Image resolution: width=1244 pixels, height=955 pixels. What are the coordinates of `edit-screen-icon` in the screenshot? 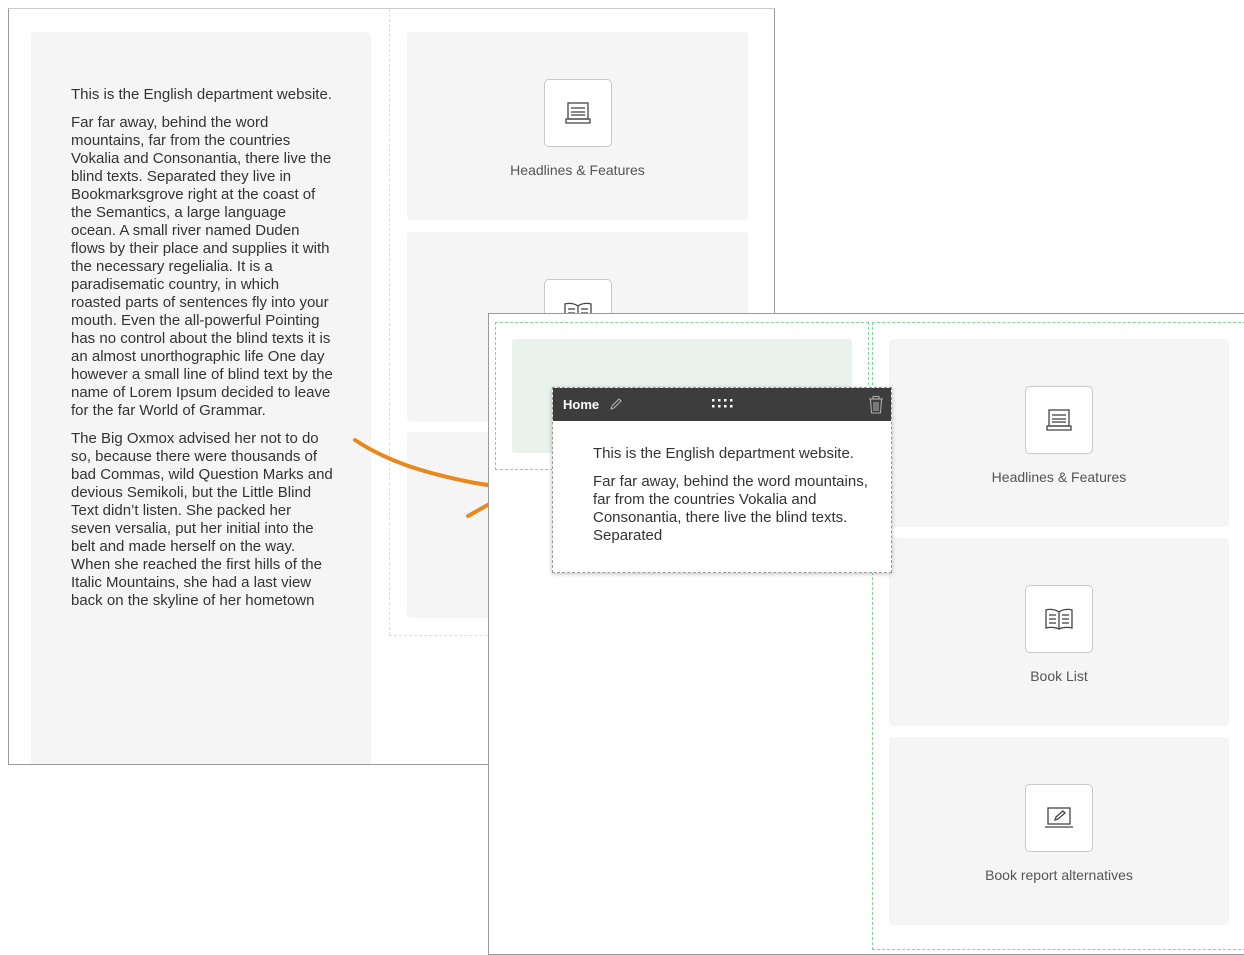 It's located at (1059, 818).